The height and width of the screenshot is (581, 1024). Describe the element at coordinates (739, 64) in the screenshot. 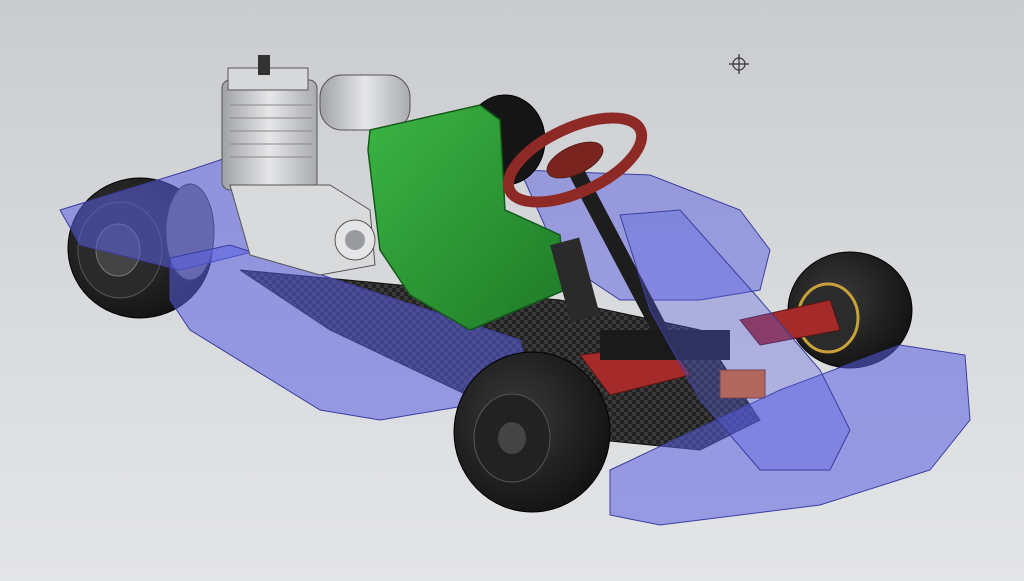

I see `crosshair-cursor-icon` at that location.